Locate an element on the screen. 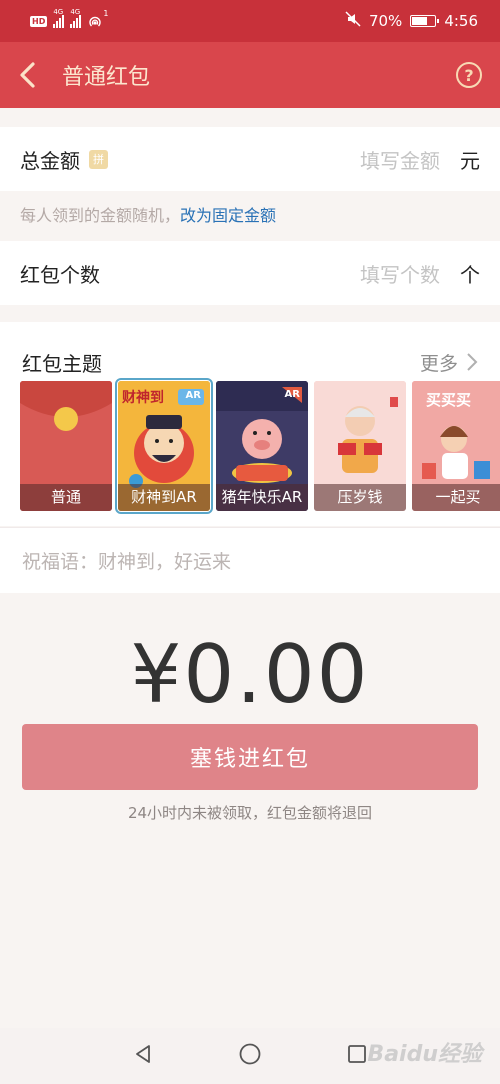 The width and height of the screenshot is (500, 1084). theme-card-plain: 普通 is located at coordinates (66, 446).